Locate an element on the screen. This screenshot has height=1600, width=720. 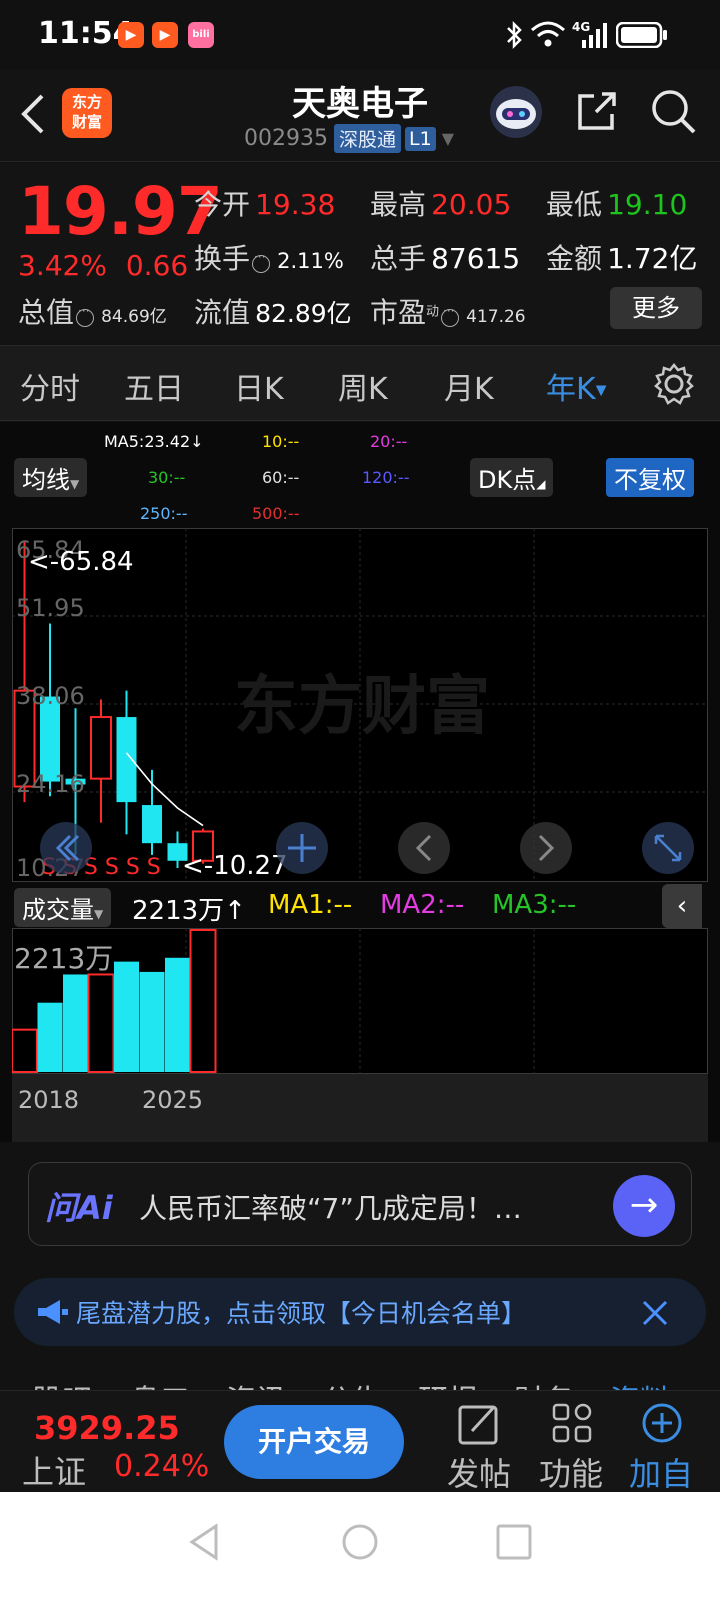
pe-field: 市盈动 417.26 is located at coordinates (448, 311).